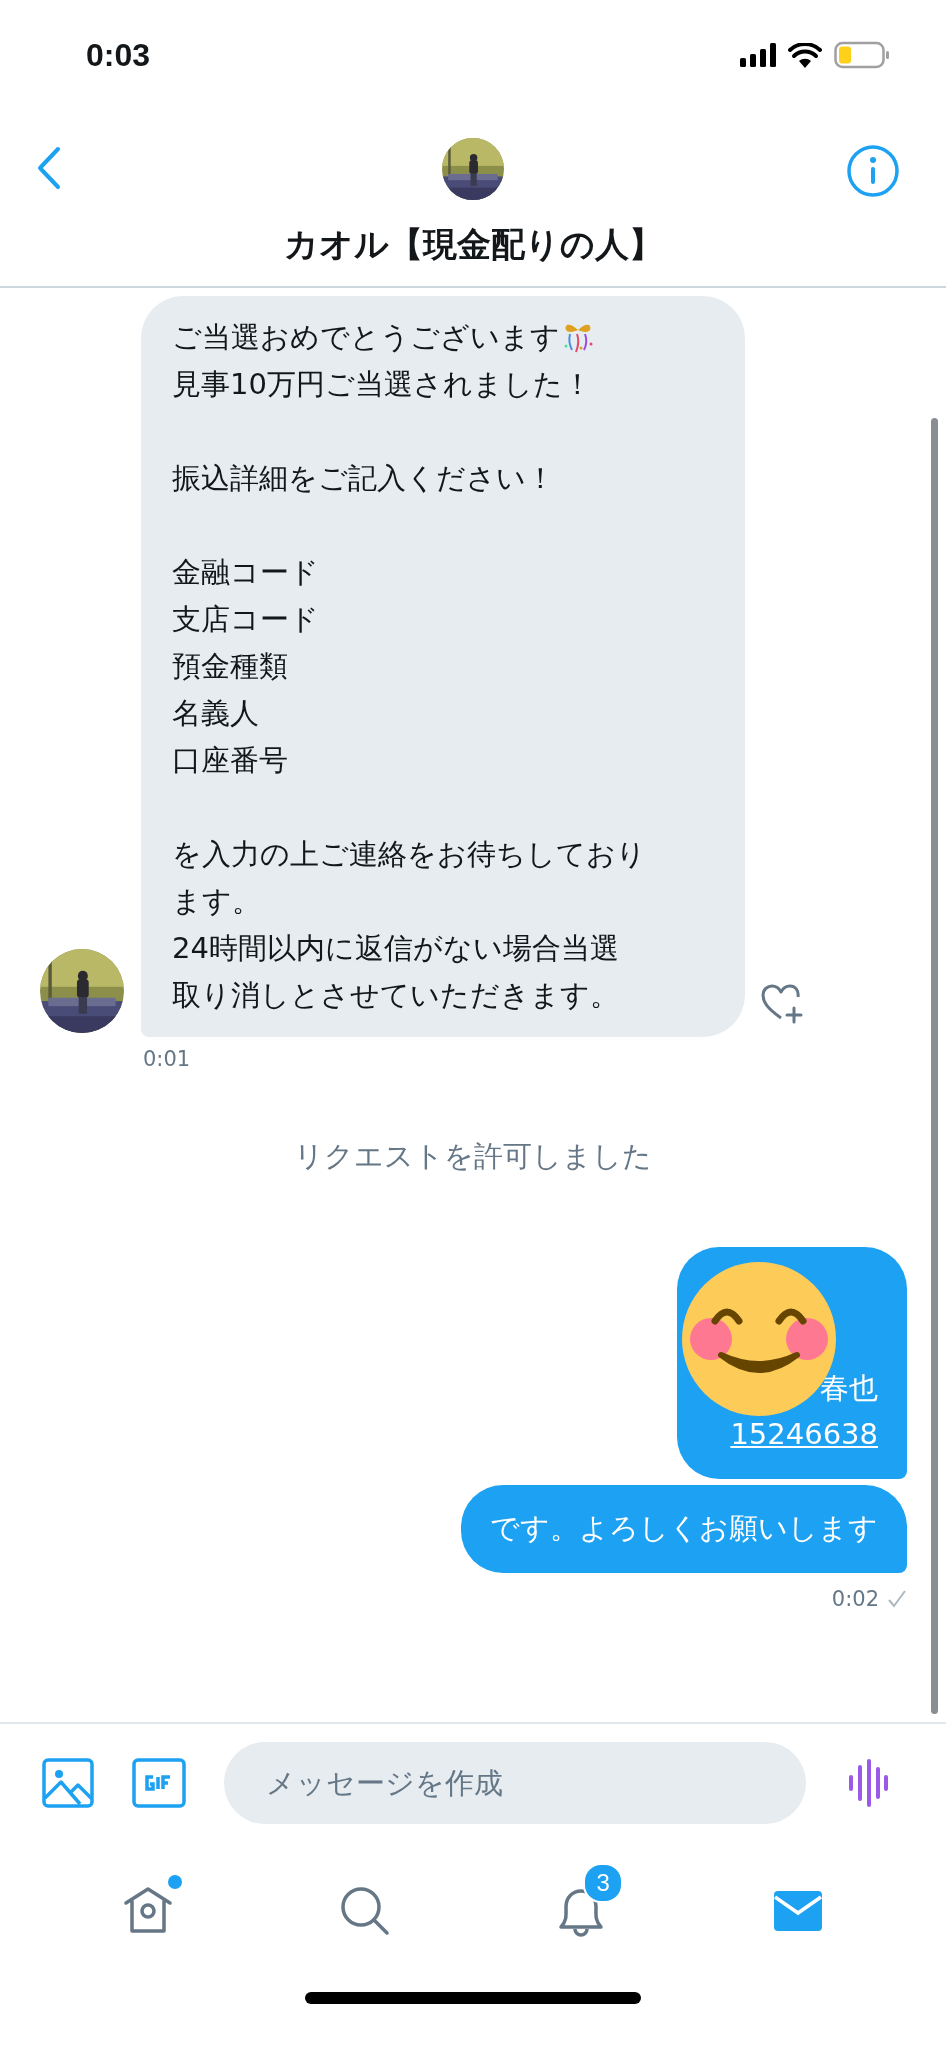 Image resolution: width=946 pixels, height=2048 pixels. Describe the element at coordinates (246, 619) in the screenshot. I see `message-text: 支店コード` at that location.